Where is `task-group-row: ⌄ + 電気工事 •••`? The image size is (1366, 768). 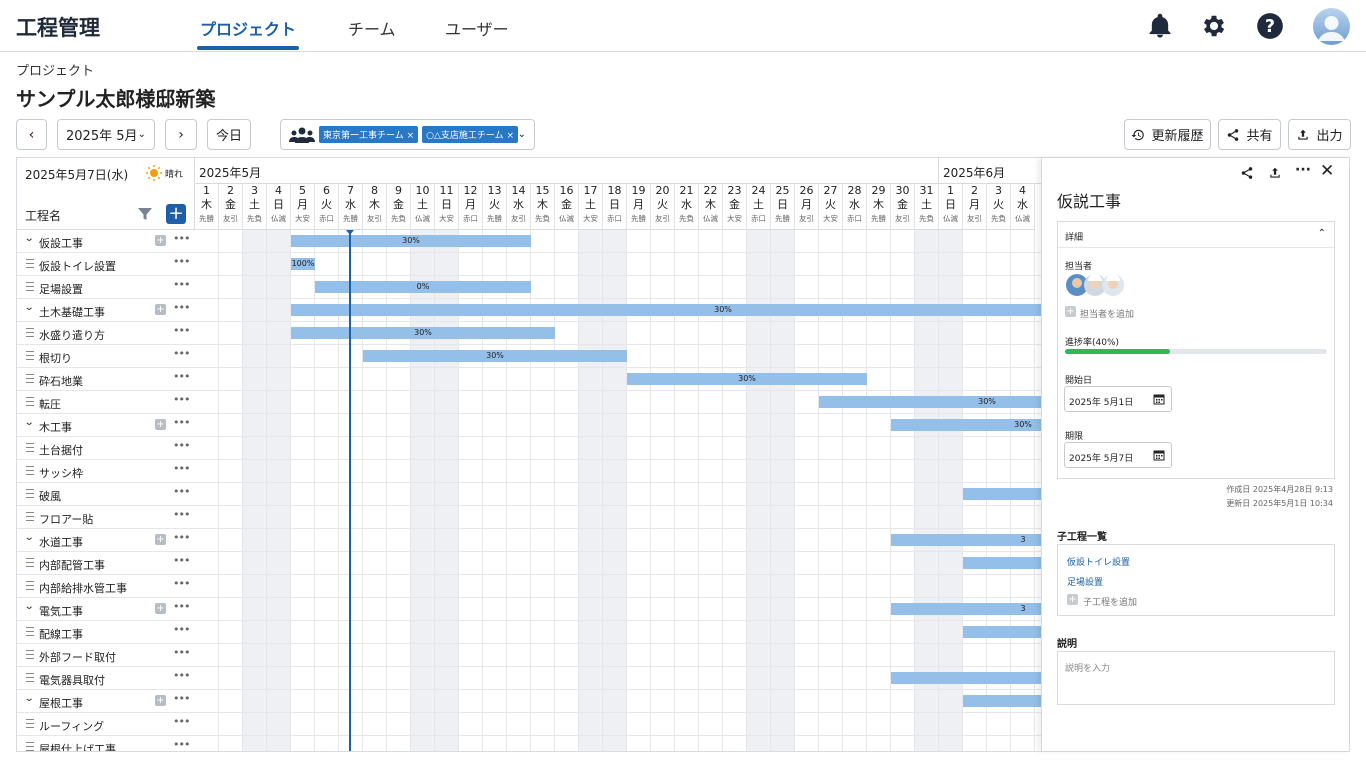
task-group-row: ⌄ + 電気工事 ••• is located at coordinates (106, 609).